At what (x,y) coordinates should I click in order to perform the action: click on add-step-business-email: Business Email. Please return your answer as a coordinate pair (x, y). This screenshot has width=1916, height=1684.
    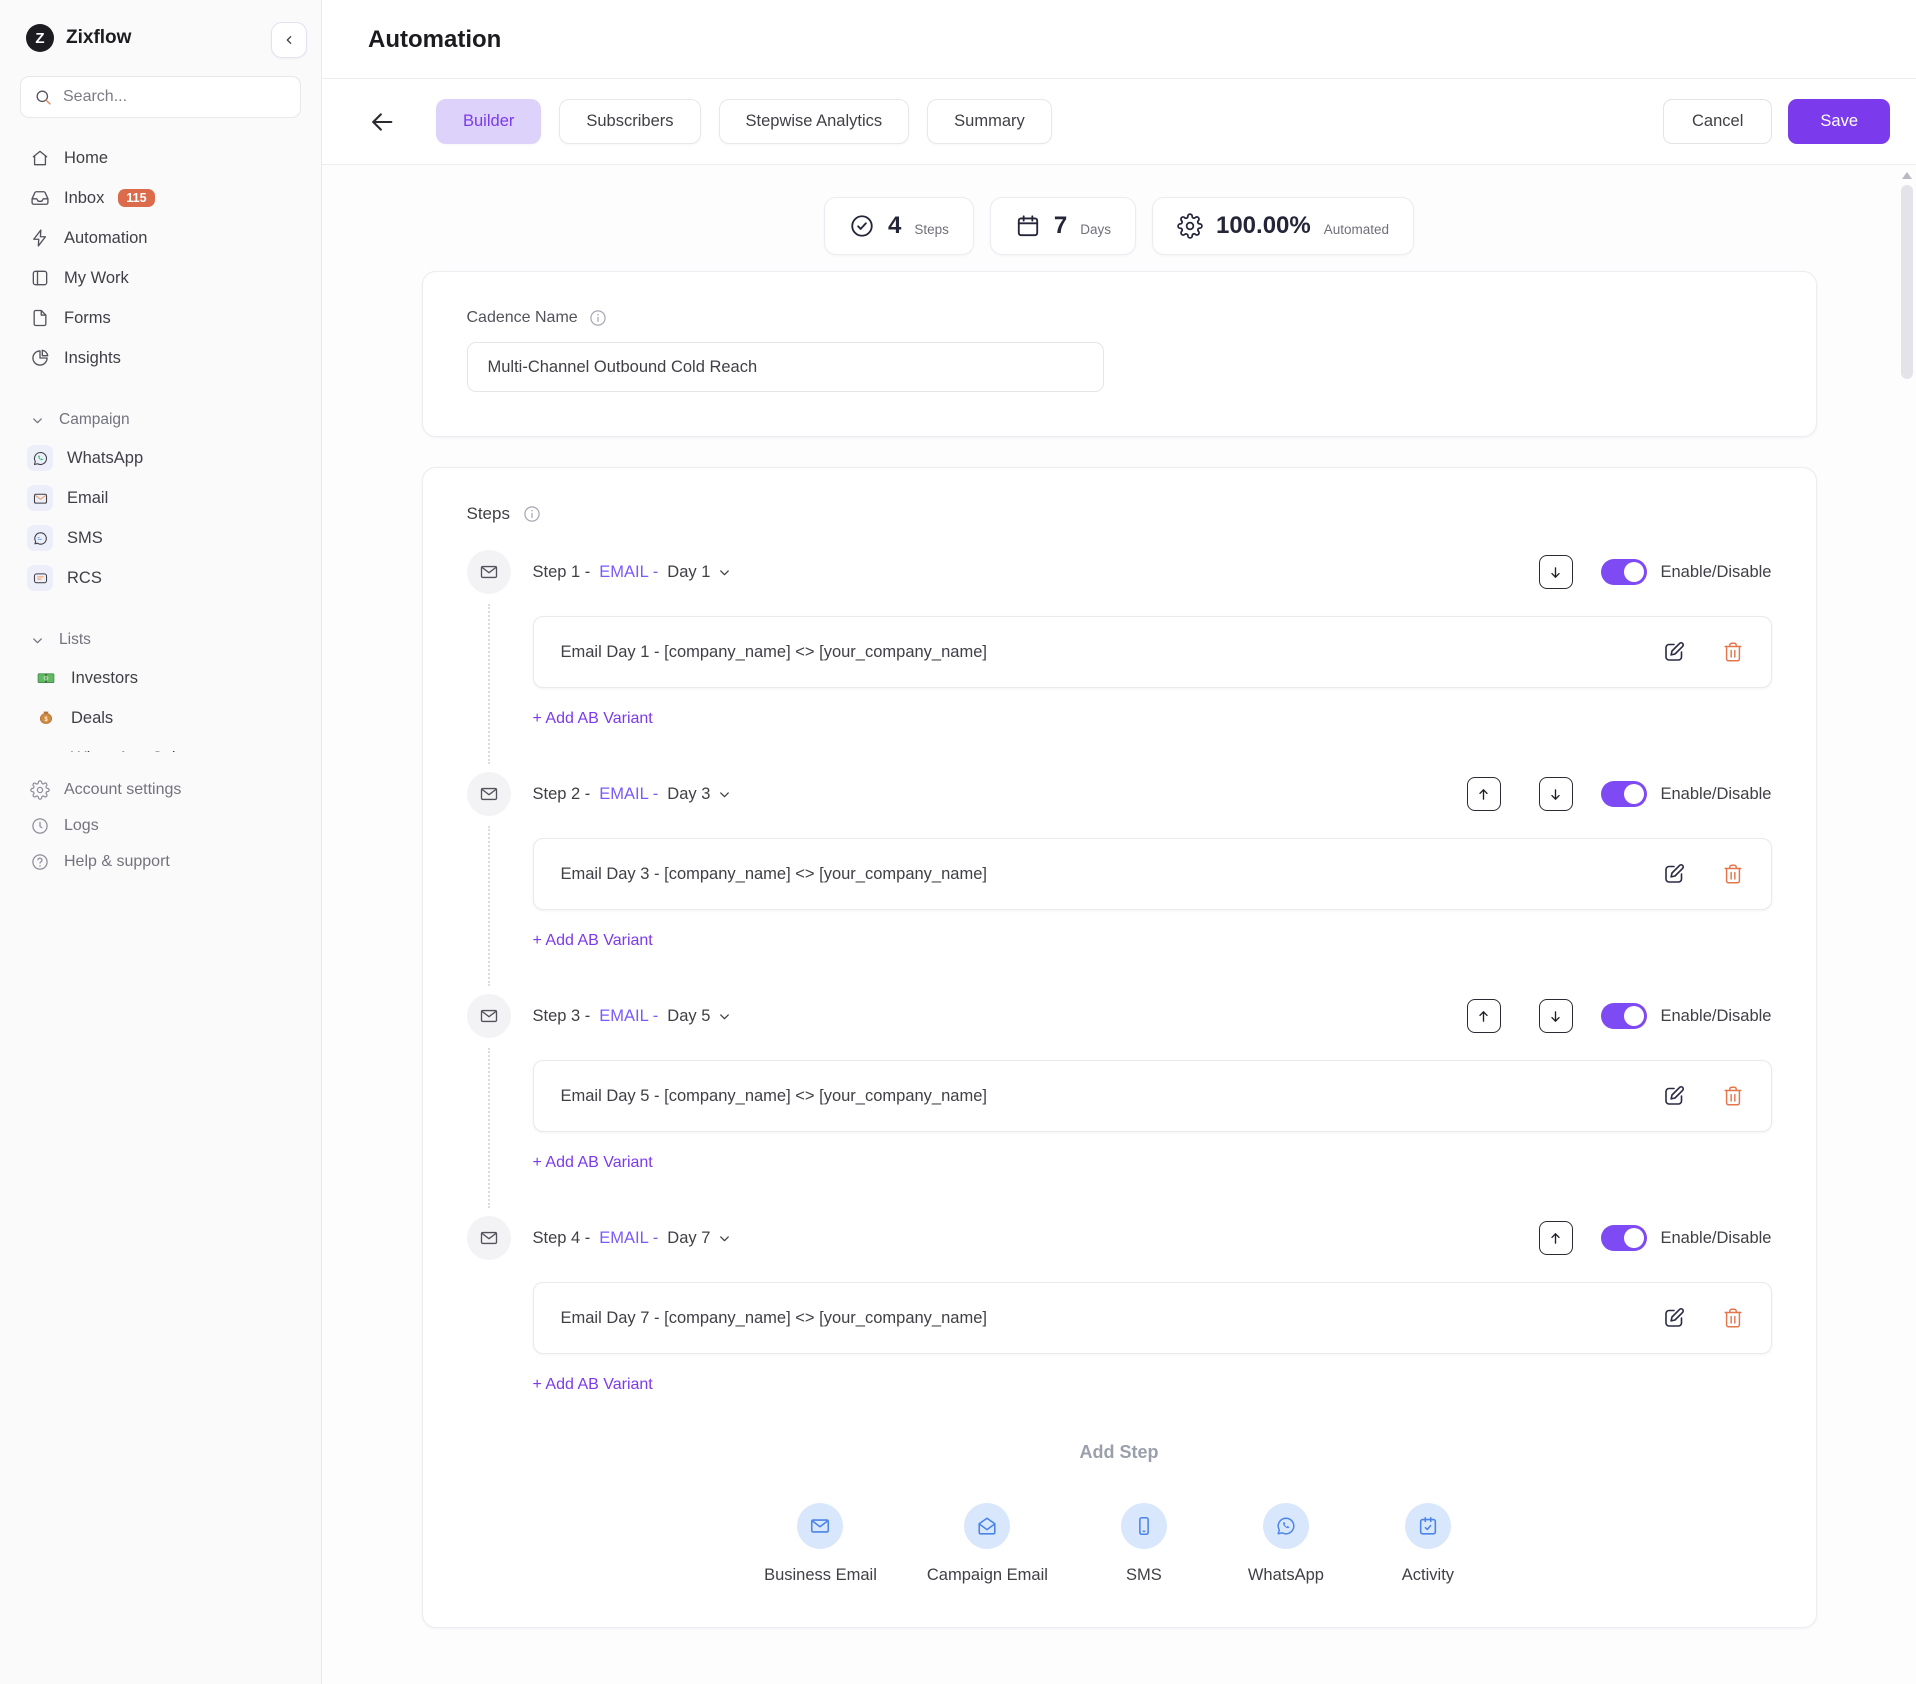
    Looking at the image, I should click on (820, 1544).